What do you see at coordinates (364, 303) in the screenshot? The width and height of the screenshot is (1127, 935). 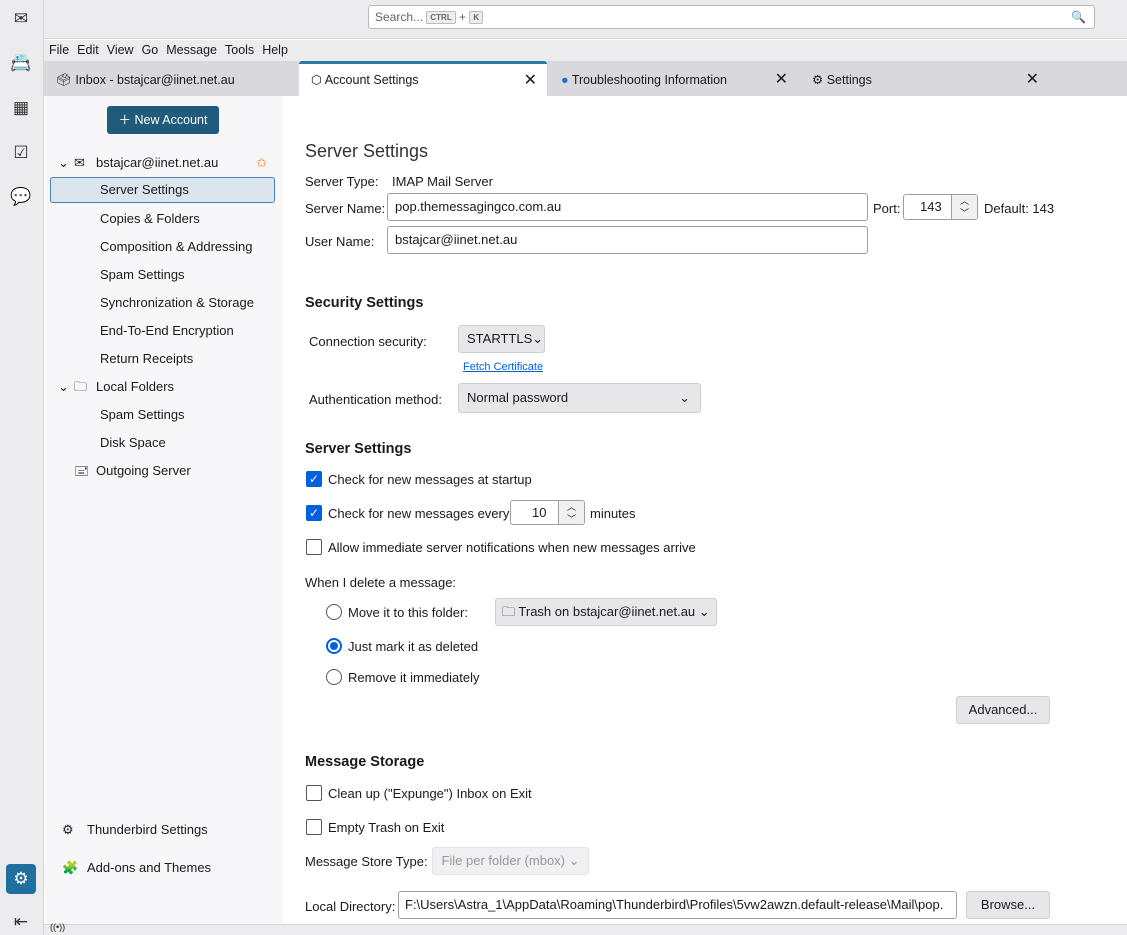 I see `security-heading: Security Settings` at bounding box center [364, 303].